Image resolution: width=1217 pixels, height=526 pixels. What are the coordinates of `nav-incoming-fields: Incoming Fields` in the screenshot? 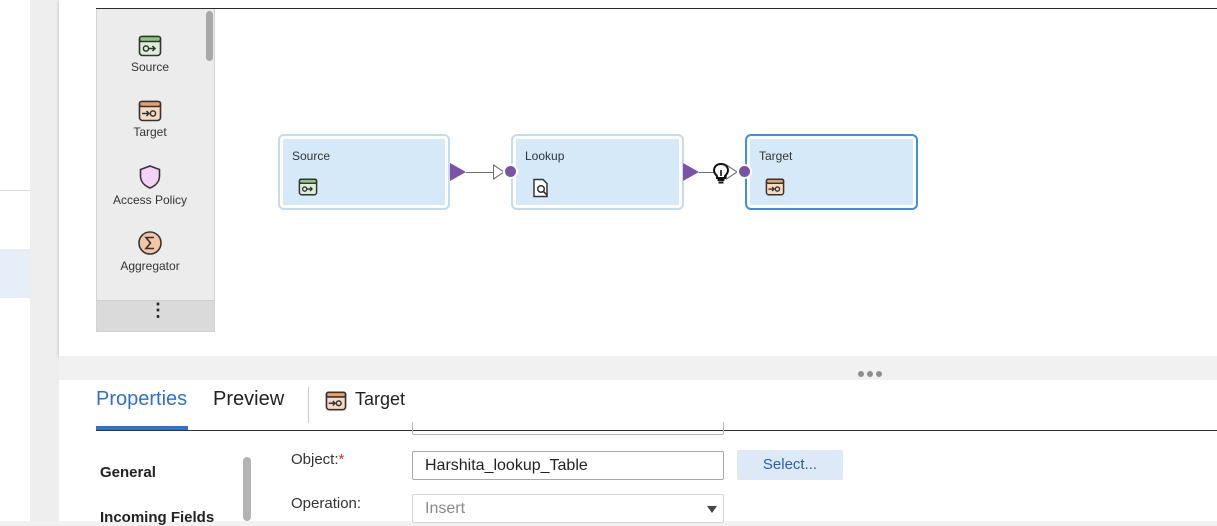 It's located at (157, 517).